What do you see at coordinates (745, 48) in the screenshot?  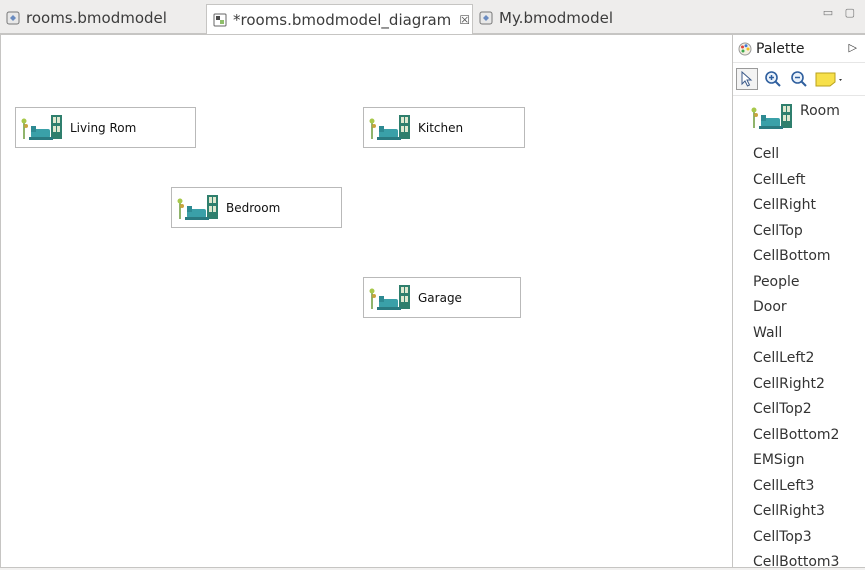 I see `palette-icon` at bounding box center [745, 48].